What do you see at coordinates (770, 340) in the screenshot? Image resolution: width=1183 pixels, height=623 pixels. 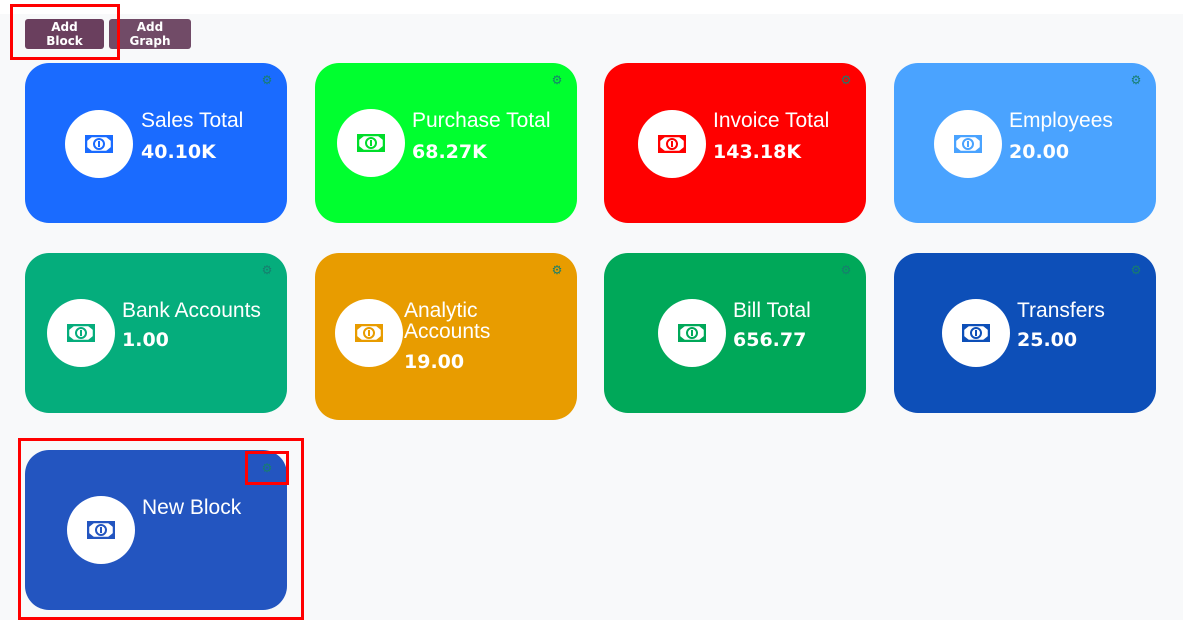 I see `block-value: 656.77` at bounding box center [770, 340].